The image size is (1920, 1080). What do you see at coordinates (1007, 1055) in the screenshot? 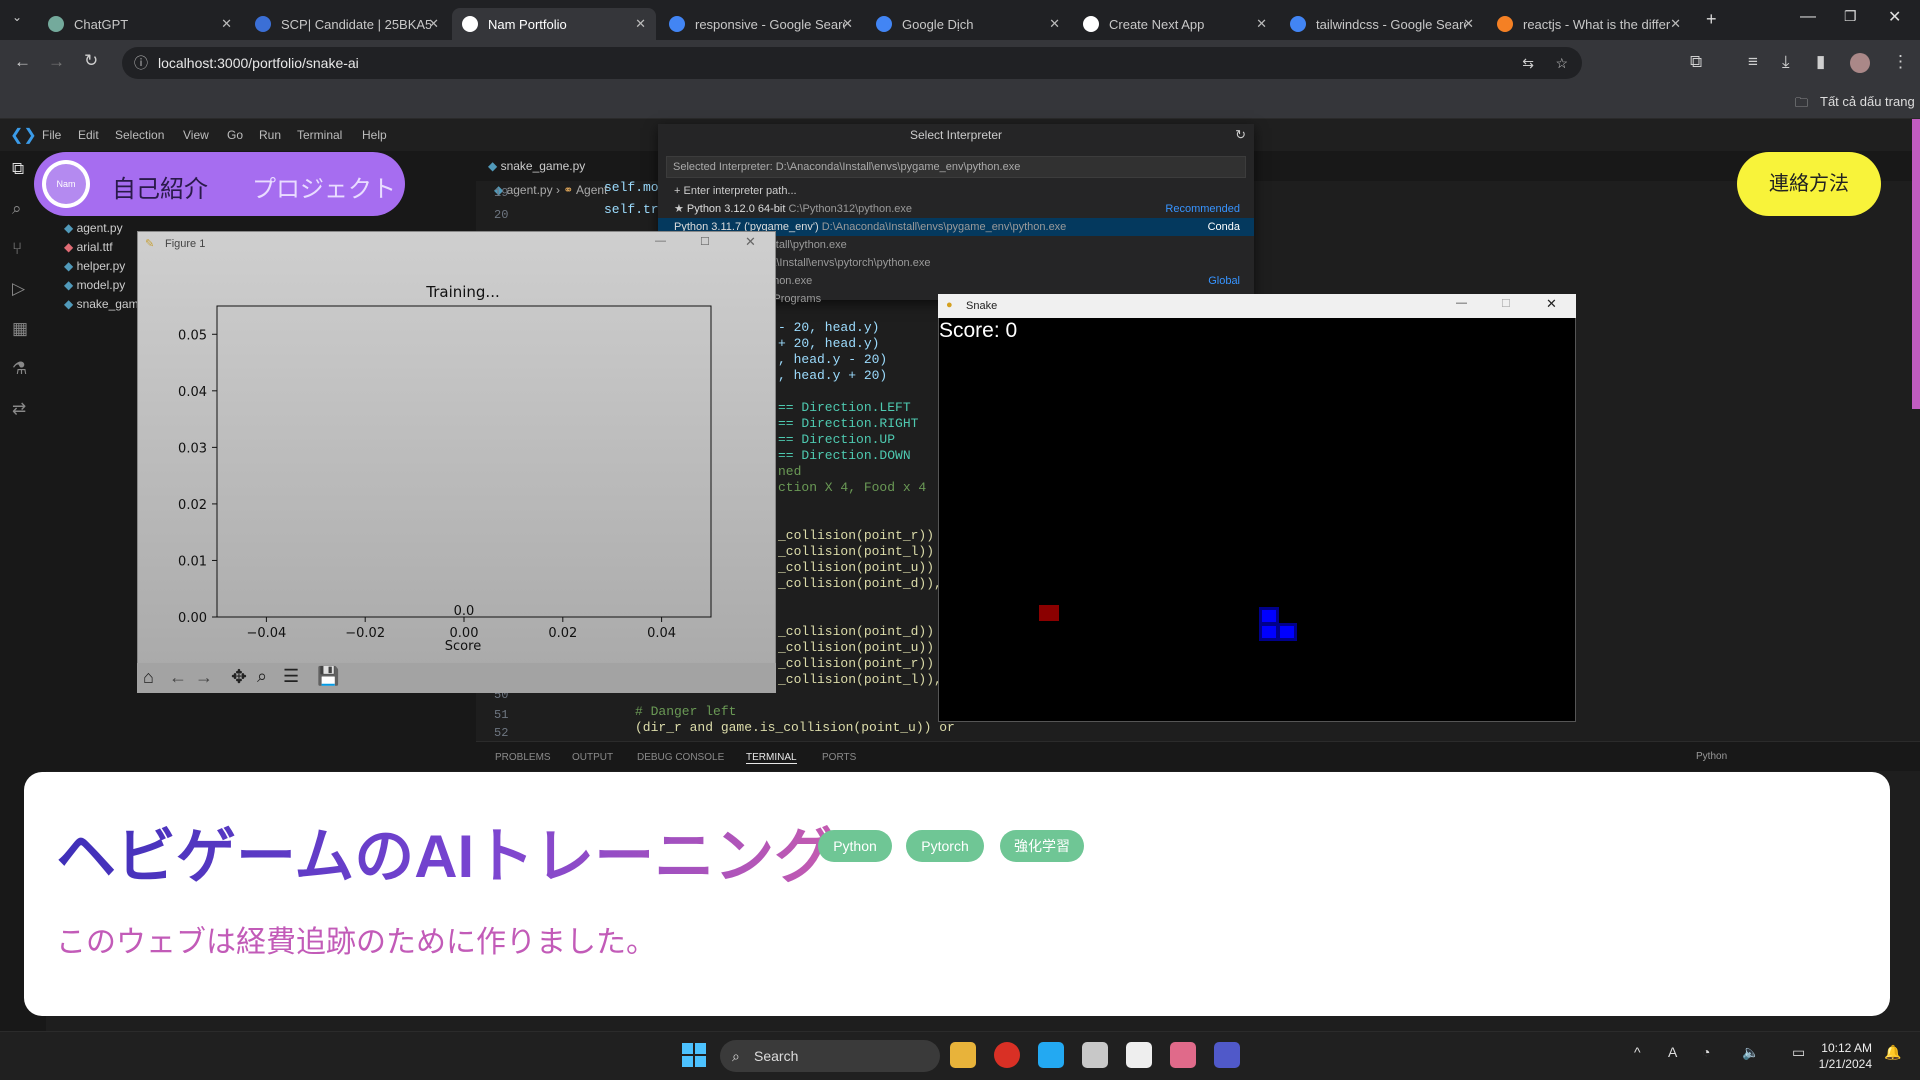
I see `chrome-icon` at bounding box center [1007, 1055].